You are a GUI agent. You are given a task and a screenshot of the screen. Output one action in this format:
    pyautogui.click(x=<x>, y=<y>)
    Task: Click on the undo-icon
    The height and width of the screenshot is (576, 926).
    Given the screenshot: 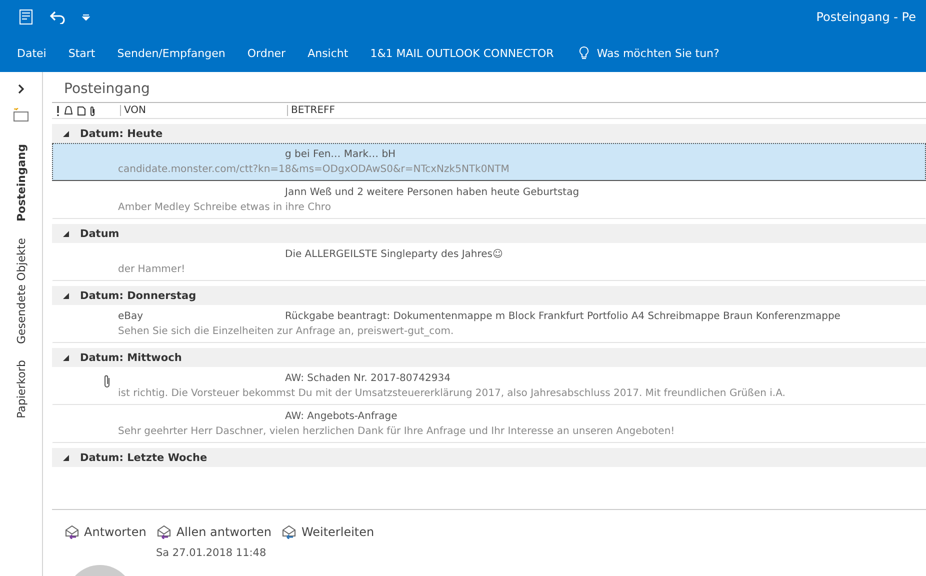 What is the action you would take?
    pyautogui.click(x=58, y=17)
    